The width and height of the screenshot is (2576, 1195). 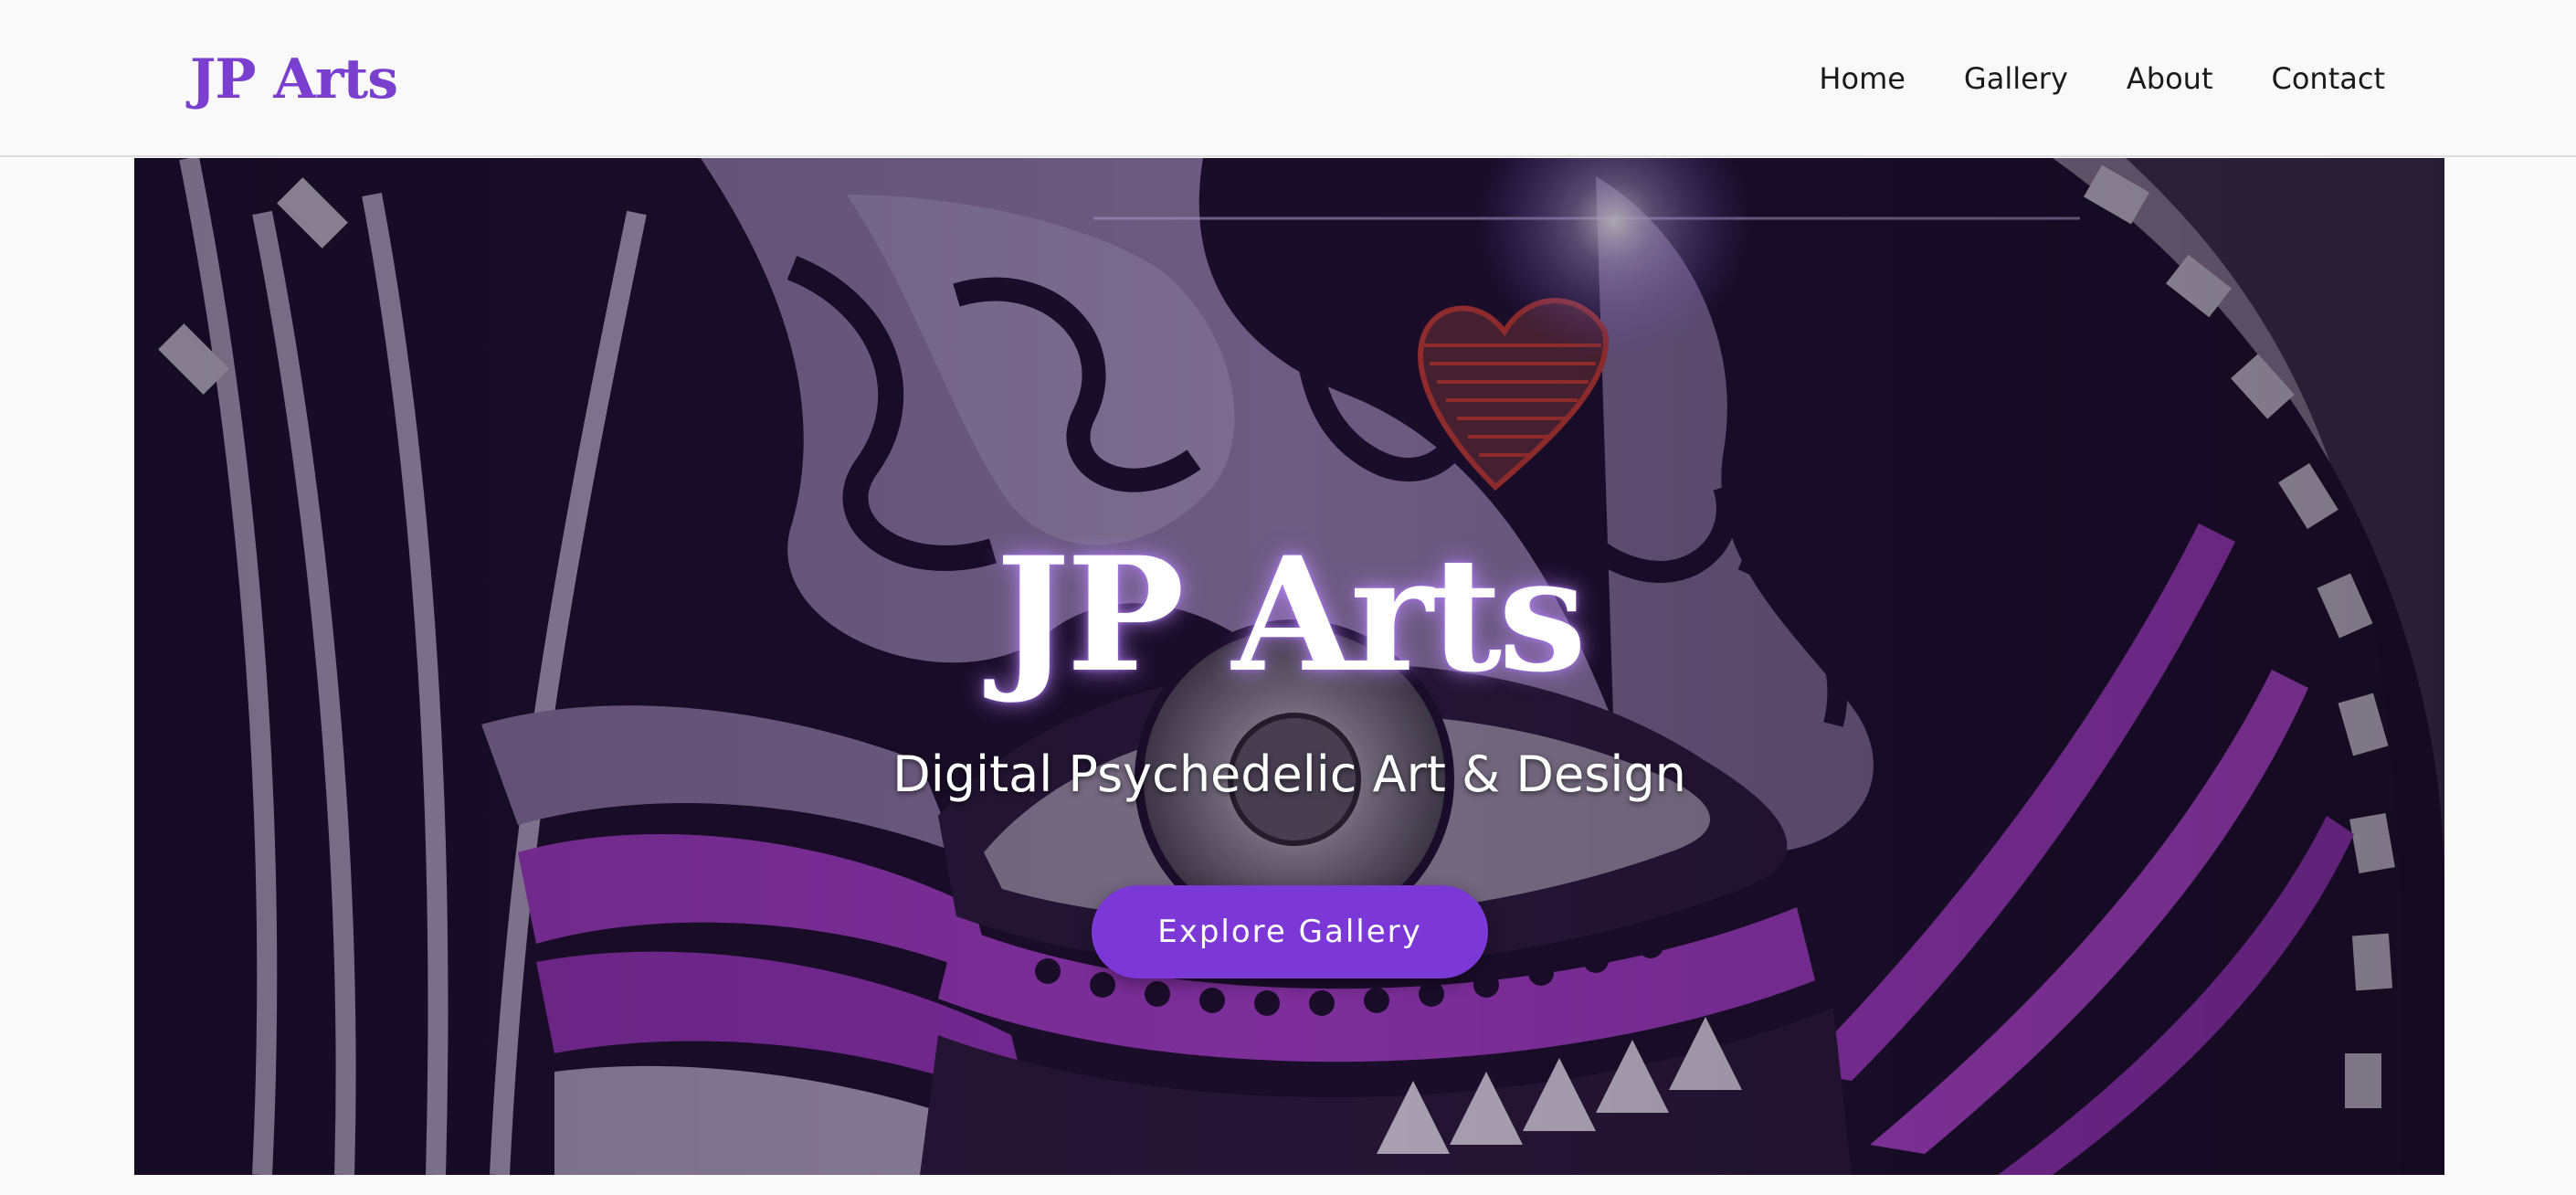 I want to click on site-header: JP Arts Home Gallery About Contact, so click(x=1288, y=79).